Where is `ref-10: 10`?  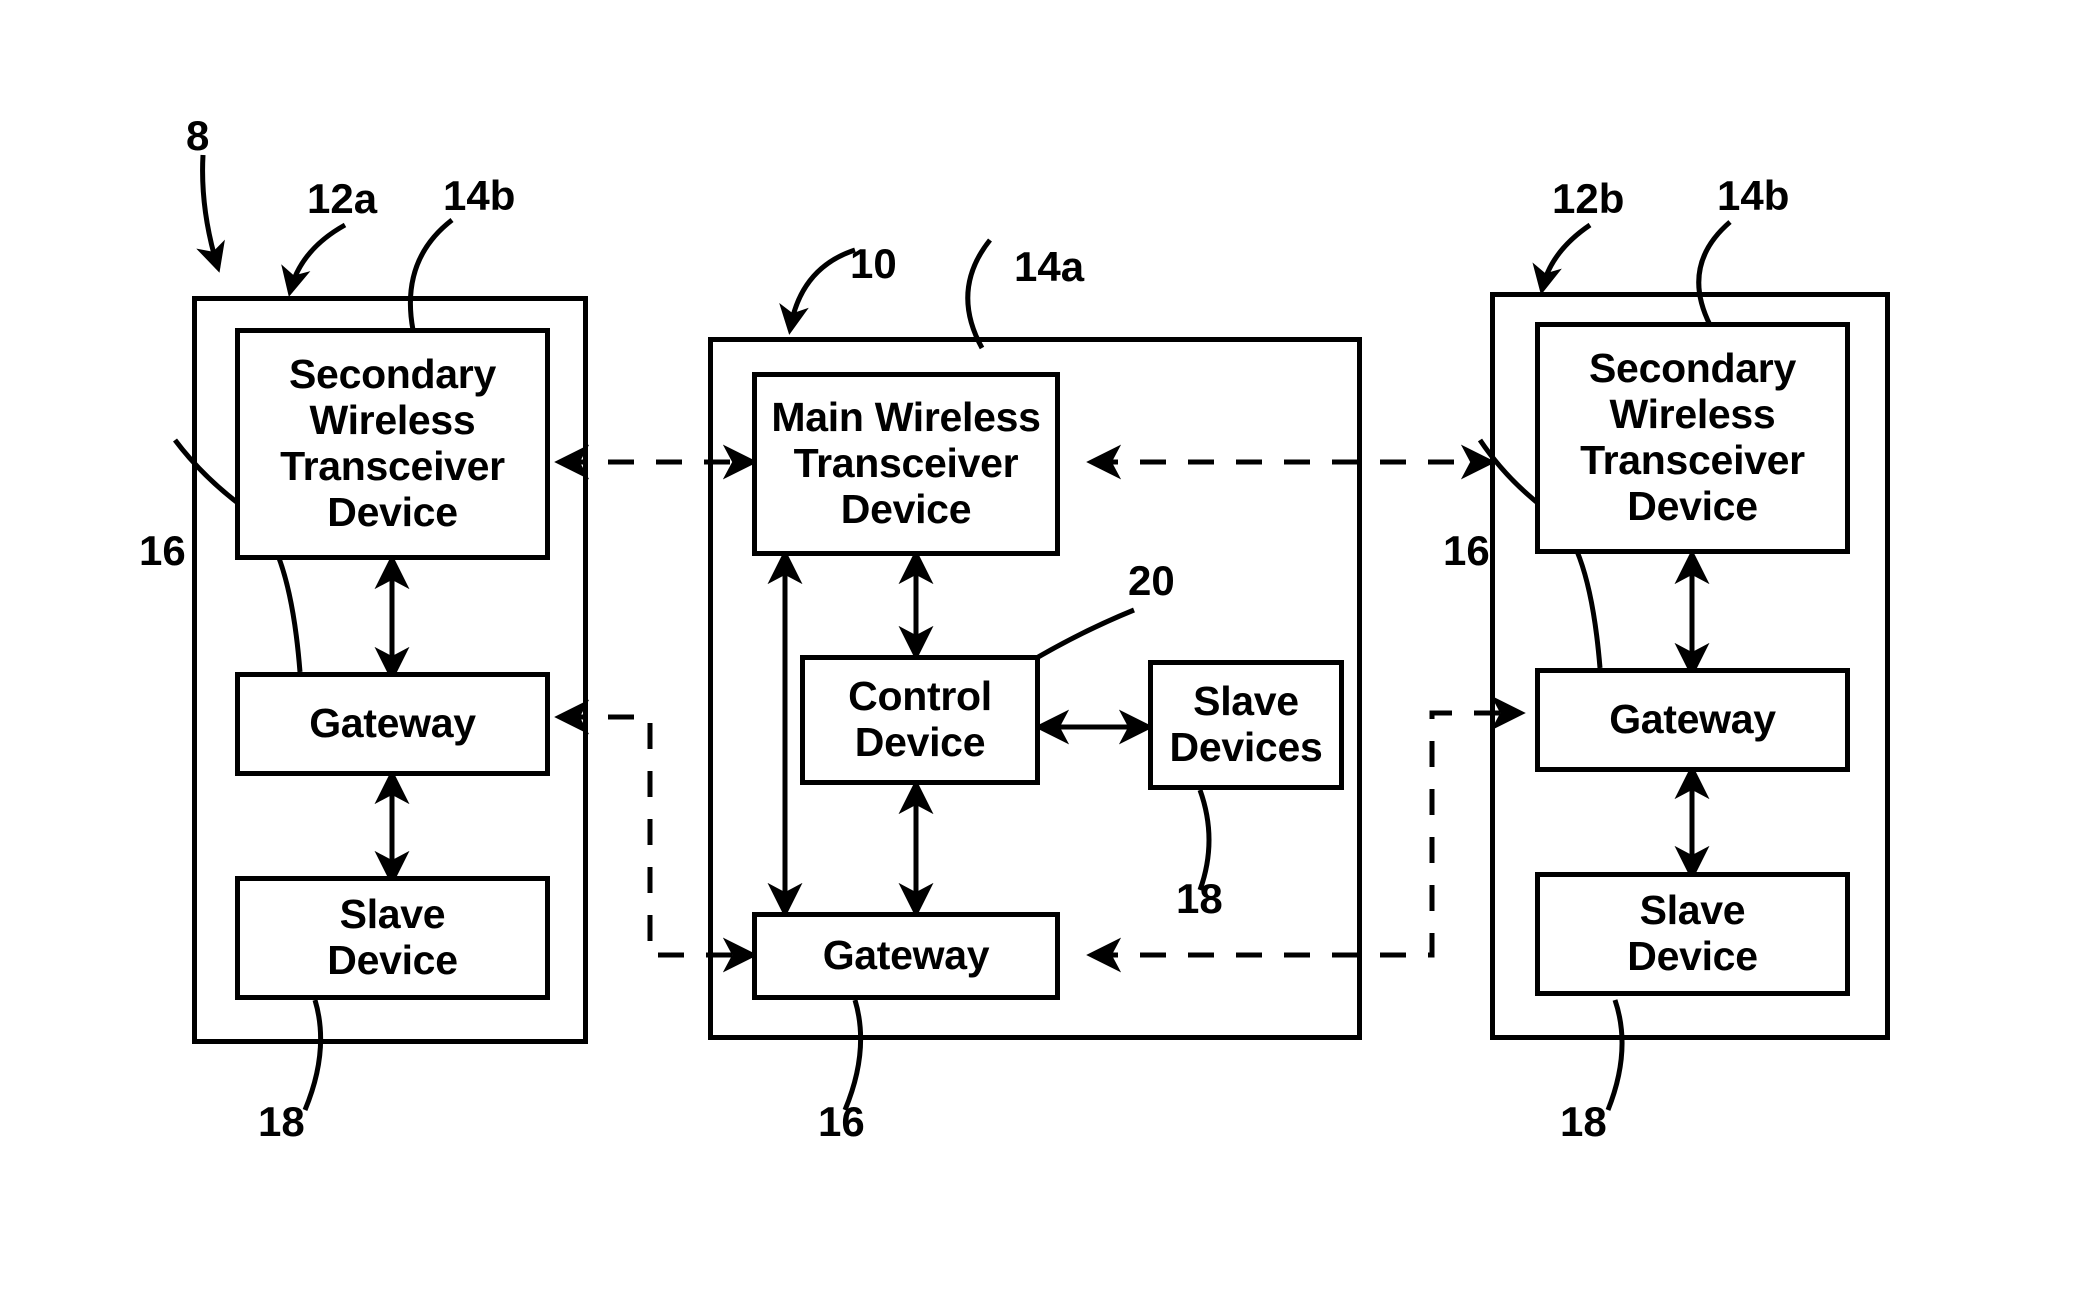
ref-10: 10 is located at coordinates (873, 263).